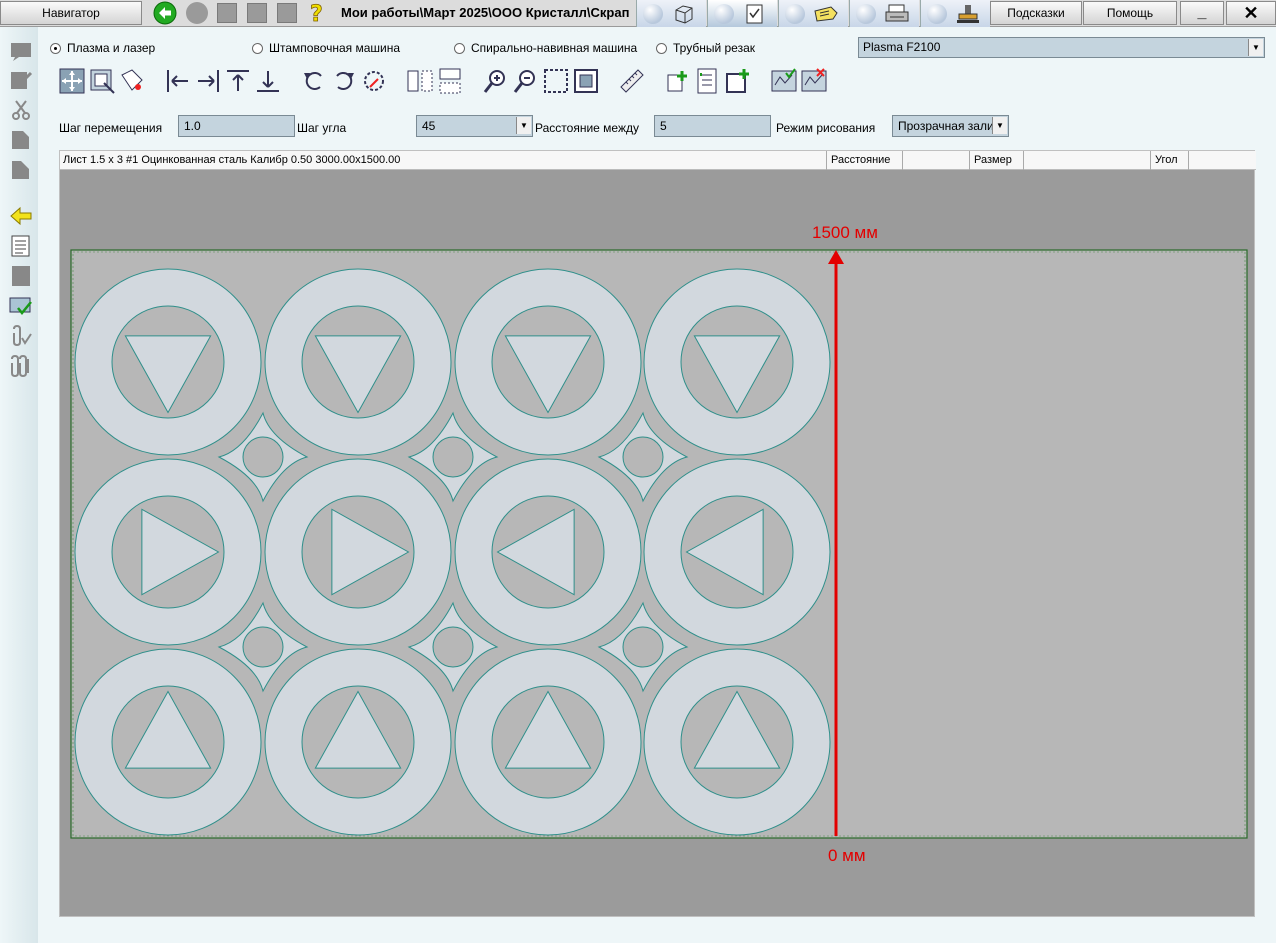 Image resolution: width=1276 pixels, height=943 pixels. I want to click on tag-icon, so click(826, 14).